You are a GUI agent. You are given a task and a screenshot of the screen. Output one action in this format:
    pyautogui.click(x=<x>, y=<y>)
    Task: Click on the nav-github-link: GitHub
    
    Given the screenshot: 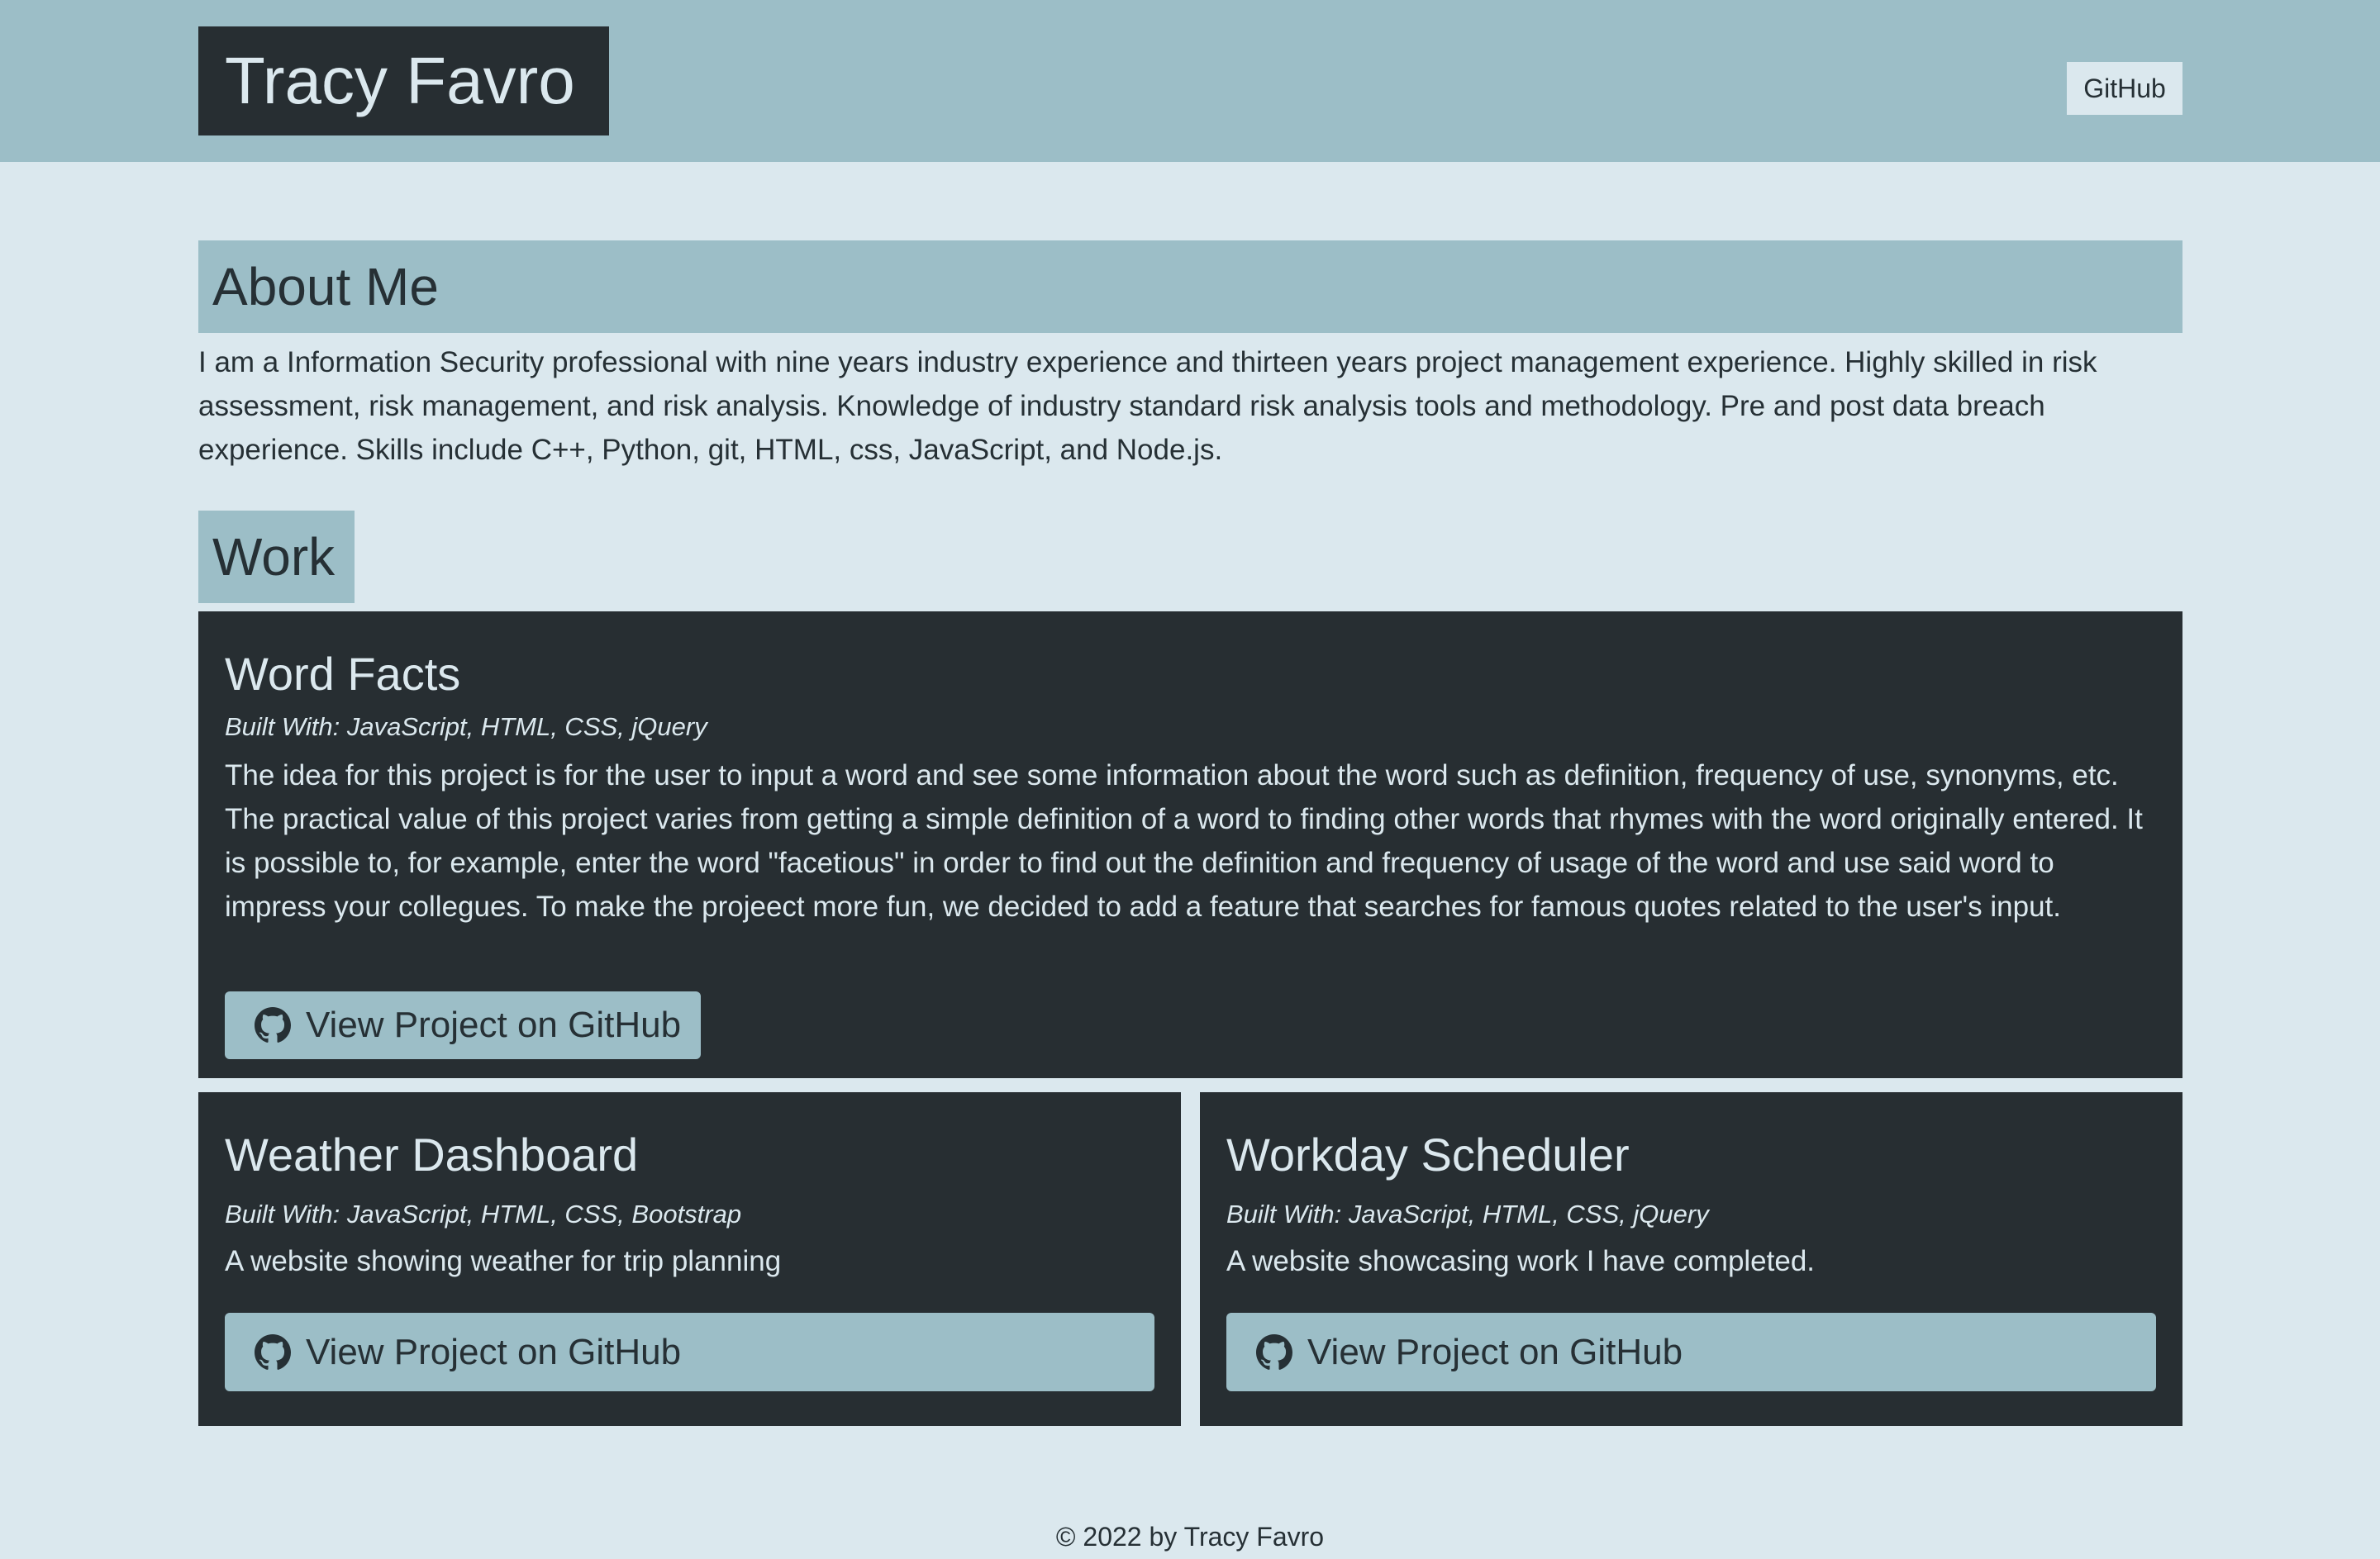 What is the action you would take?
    pyautogui.click(x=2124, y=88)
    